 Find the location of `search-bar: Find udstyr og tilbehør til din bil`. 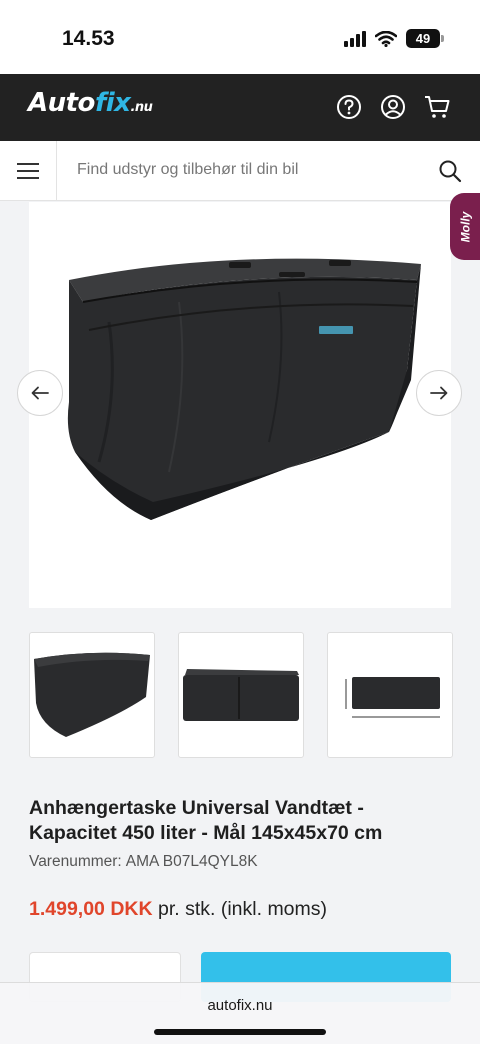

search-bar: Find udstyr og tilbehør til din bil is located at coordinates (240, 171).